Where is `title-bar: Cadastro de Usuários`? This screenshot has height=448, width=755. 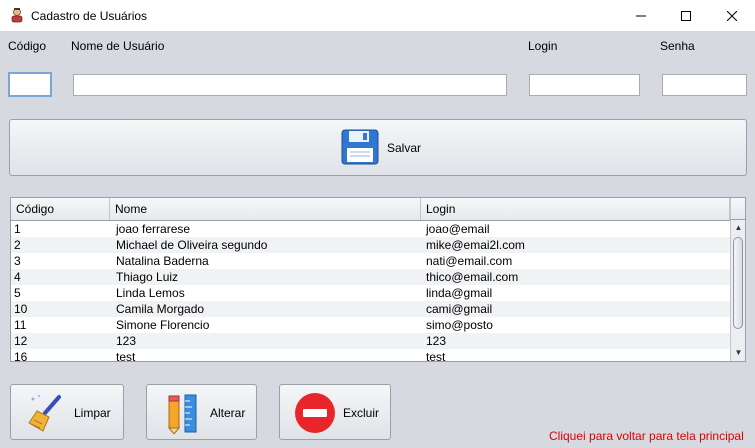 title-bar: Cadastro de Usuários is located at coordinates (377, 15).